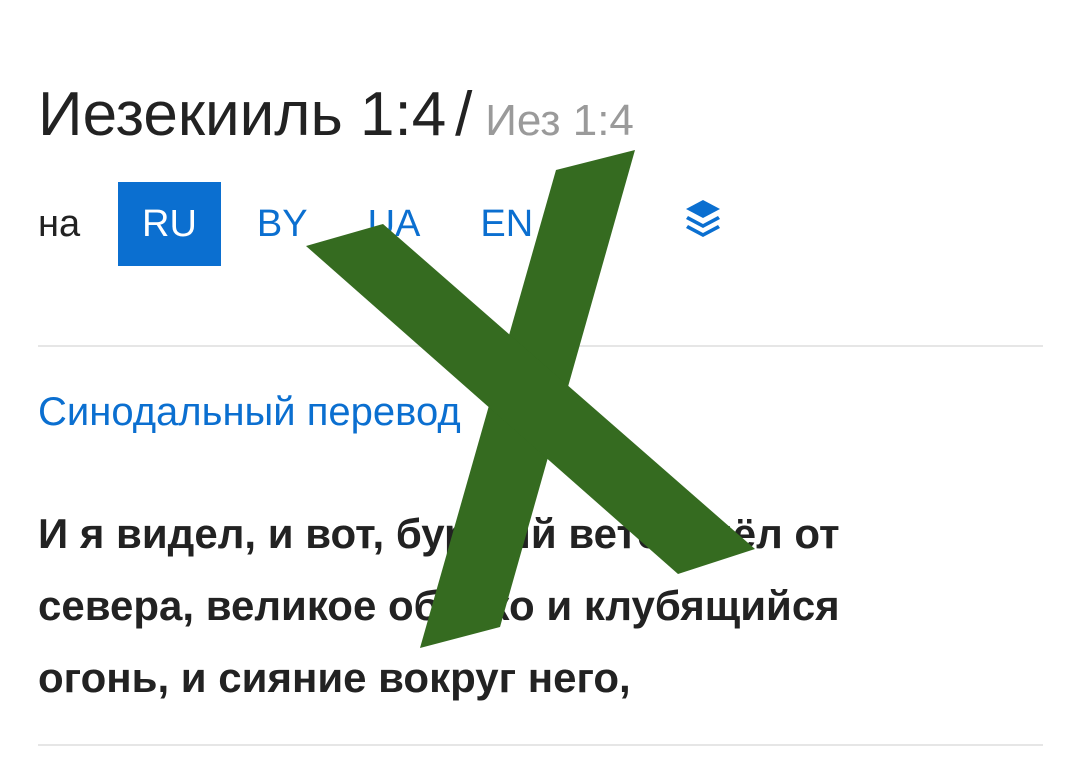  What do you see at coordinates (394, 224) in the screenshot?
I see `lang-button-ua: UA` at bounding box center [394, 224].